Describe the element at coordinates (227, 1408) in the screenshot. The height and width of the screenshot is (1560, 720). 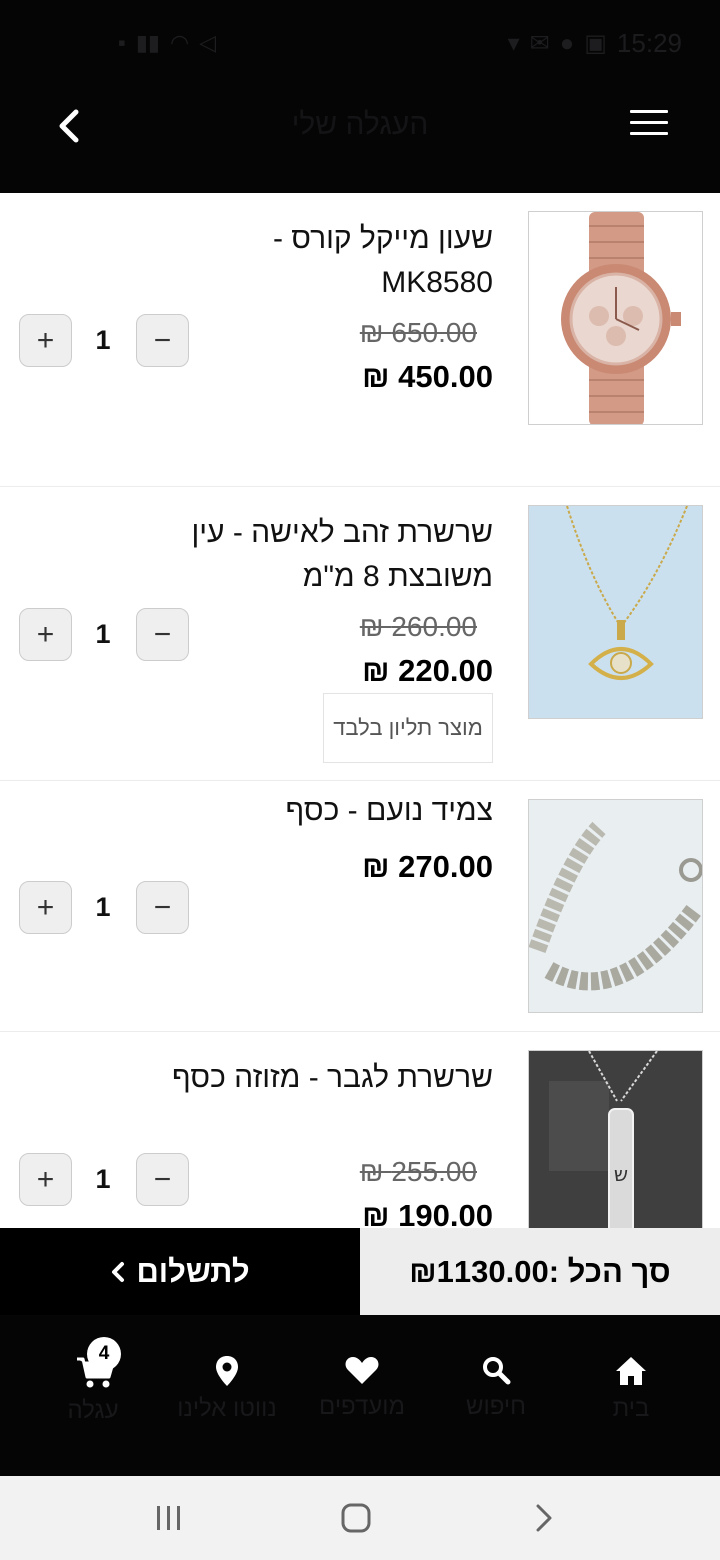
I see `nav-label: נווטו אלינו` at that location.